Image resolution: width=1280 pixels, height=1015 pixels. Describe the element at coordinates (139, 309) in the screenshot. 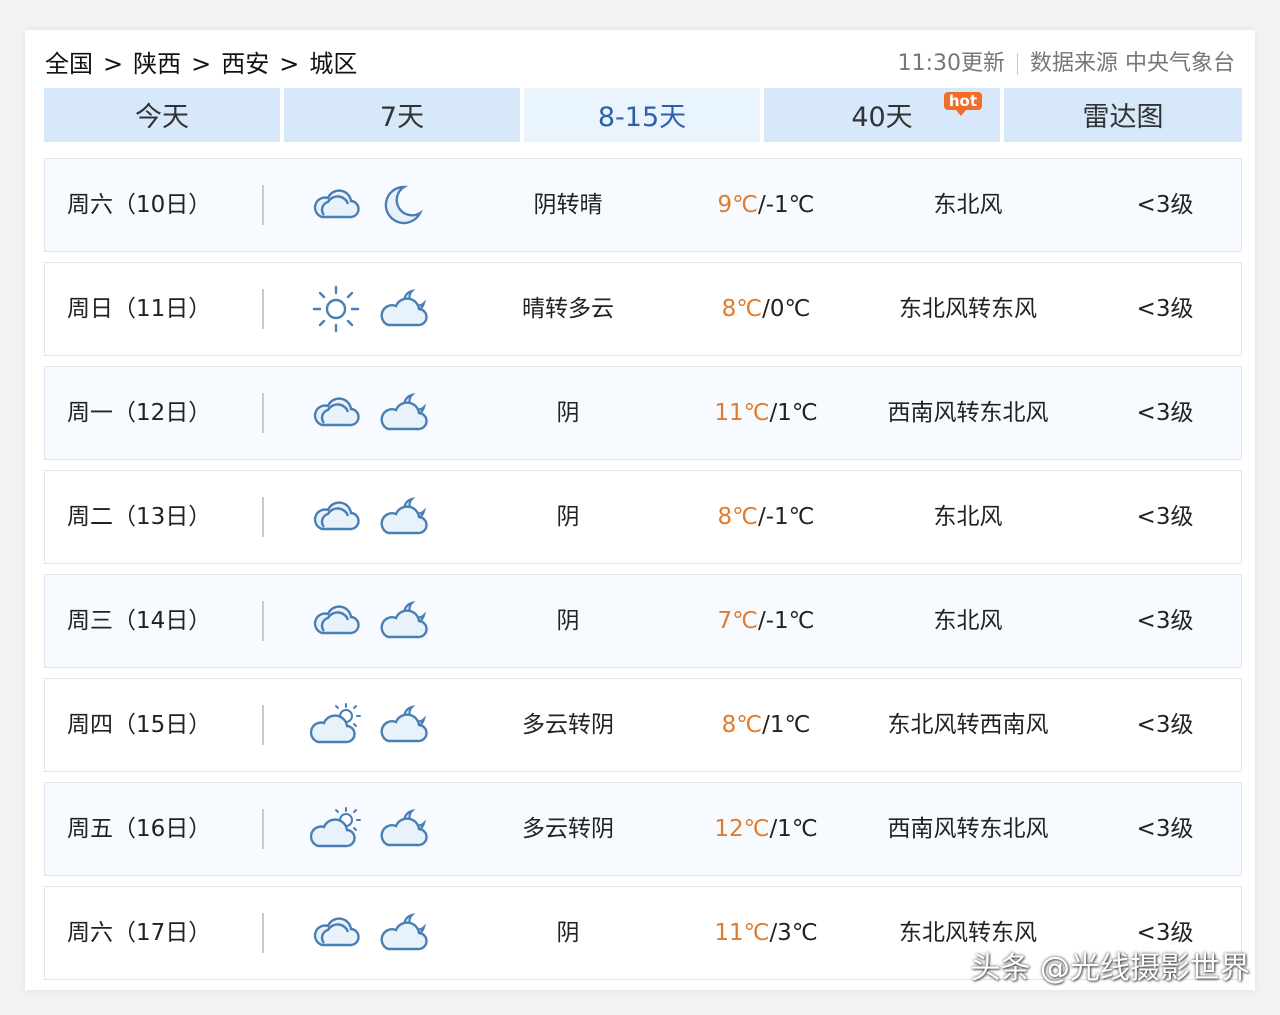

I see `day-label: 周日（11日）` at that location.